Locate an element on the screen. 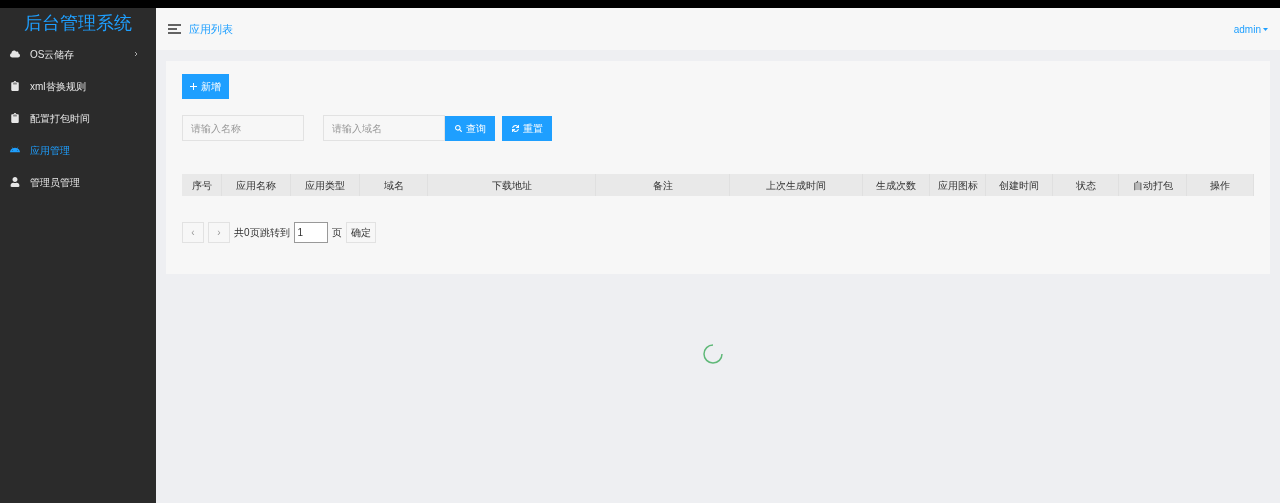 This screenshot has height=503, width=1280. search-button: 查询 is located at coordinates (470, 128).